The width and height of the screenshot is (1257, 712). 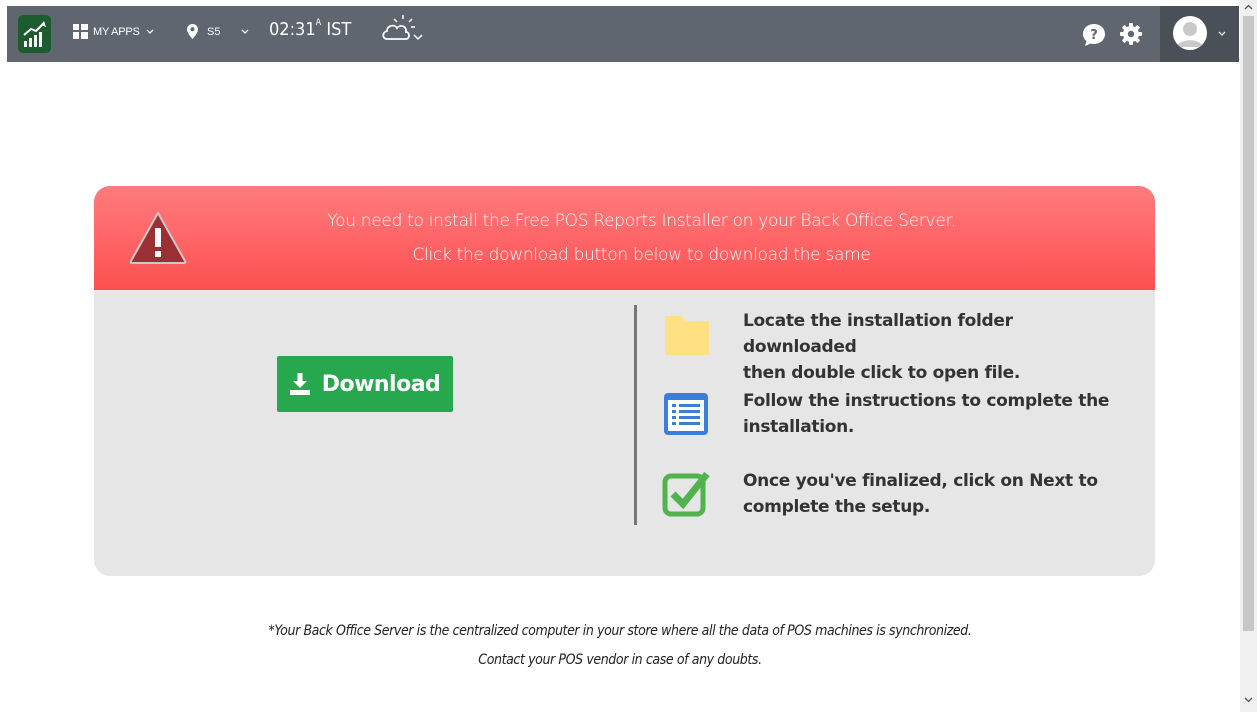 I want to click on clock-suffix: A, so click(x=318, y=23).